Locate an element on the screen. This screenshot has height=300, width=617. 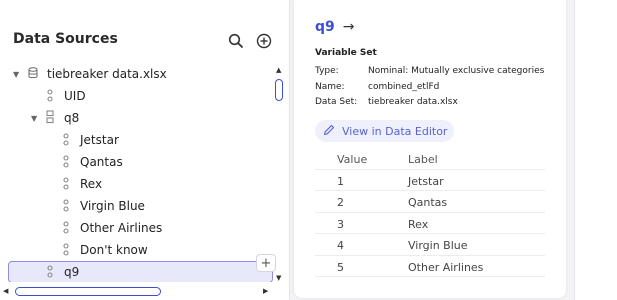
tree-item-q8: ▼ q8 is located at coordinates (137, 118).